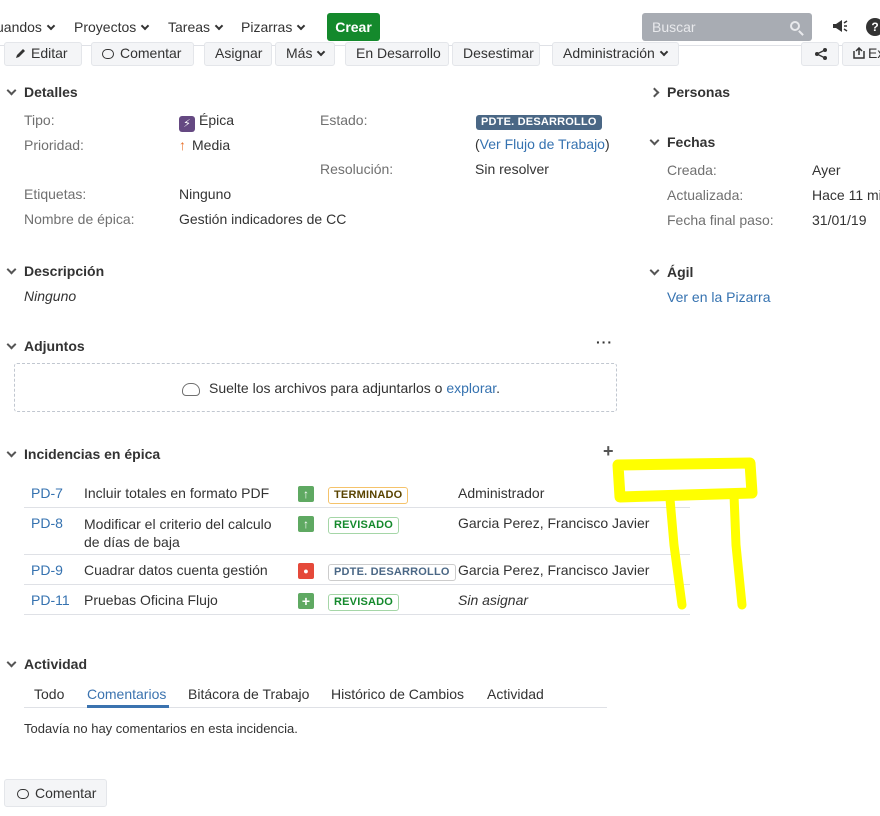 The image size is (880, 816). I want to click on type-label: Tipo:, so click(39, 120).